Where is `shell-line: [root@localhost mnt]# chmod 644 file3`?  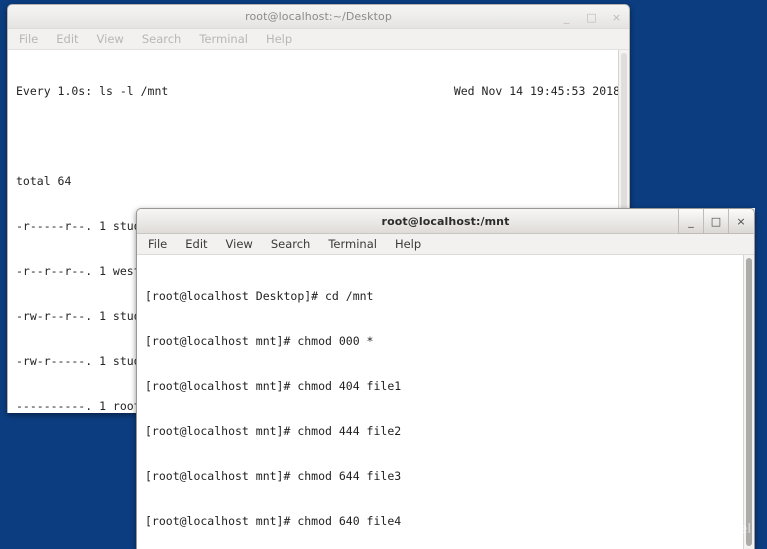 shell-line: [root@localhost mnt]# chmod 644 file3 is located at coordinates (273, 476).